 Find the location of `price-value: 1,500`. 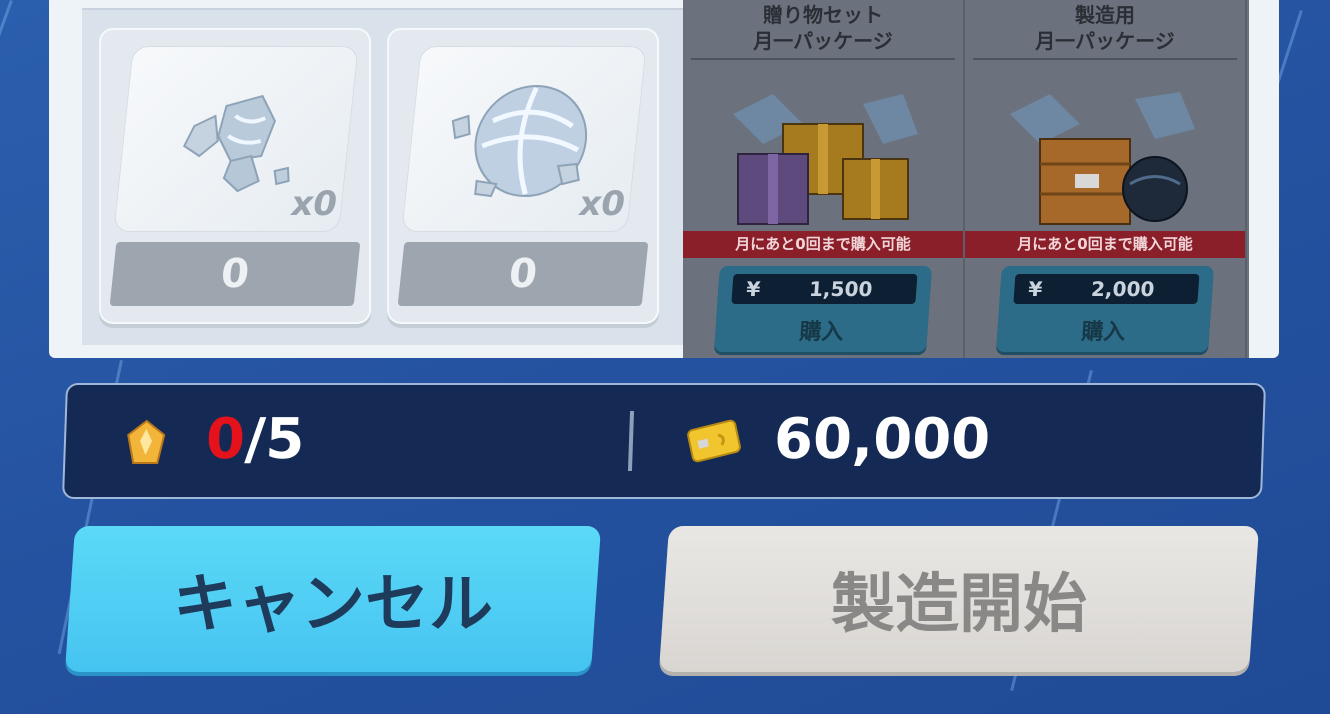

price-value: 1,500 is located at coordinates (841, 289).